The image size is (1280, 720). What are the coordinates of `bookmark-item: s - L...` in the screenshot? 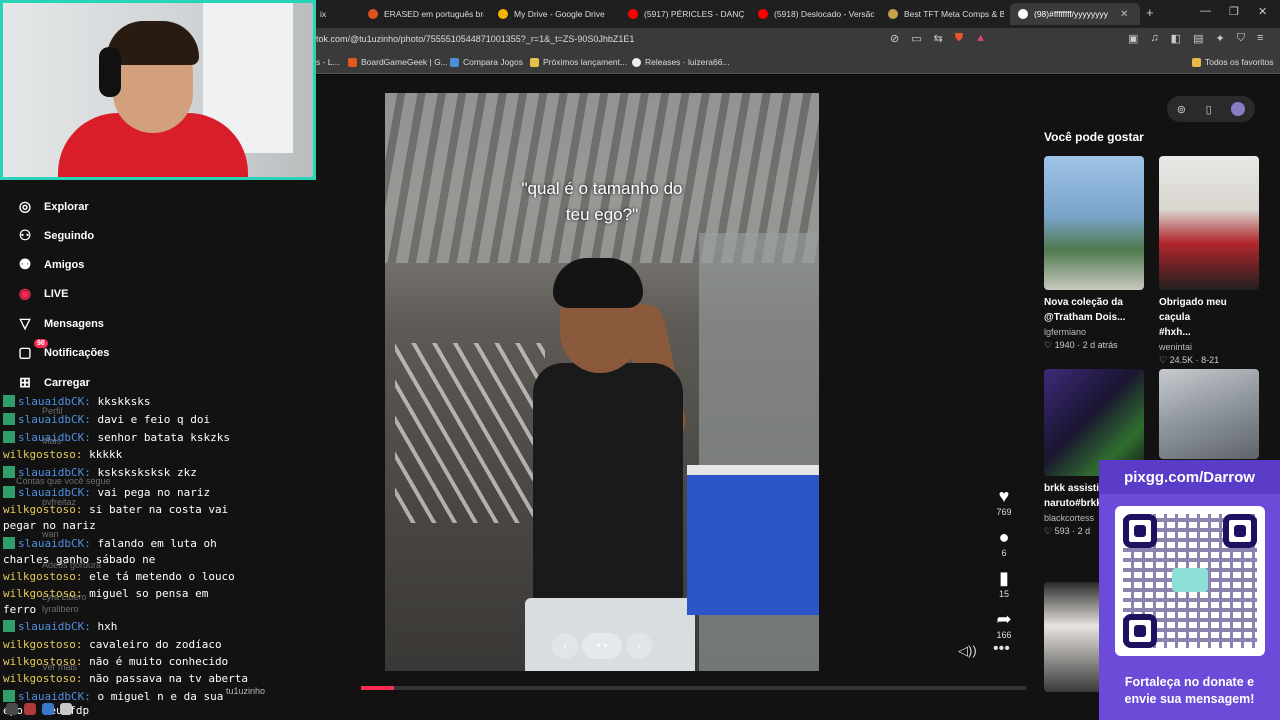 It's located at (328, 62).